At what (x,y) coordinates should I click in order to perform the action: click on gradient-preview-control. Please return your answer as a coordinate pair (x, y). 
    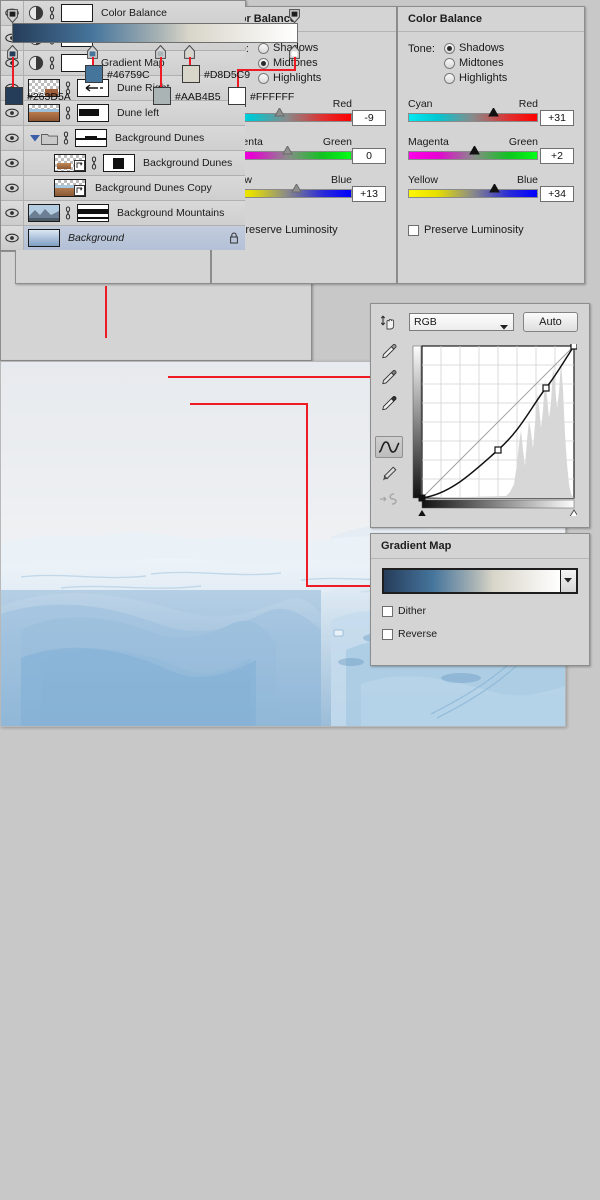
    Looking at the image, I should click on (480, 581).